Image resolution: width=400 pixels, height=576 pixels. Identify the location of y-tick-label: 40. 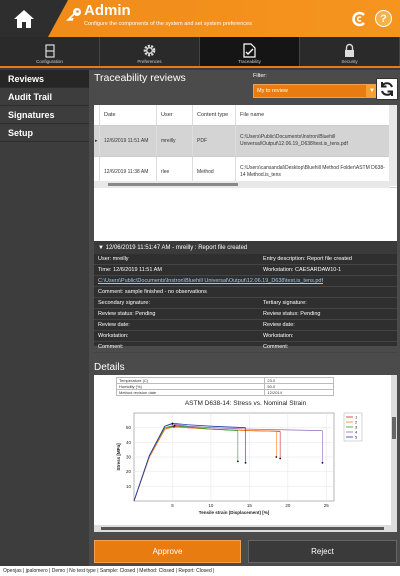
(129, 442).